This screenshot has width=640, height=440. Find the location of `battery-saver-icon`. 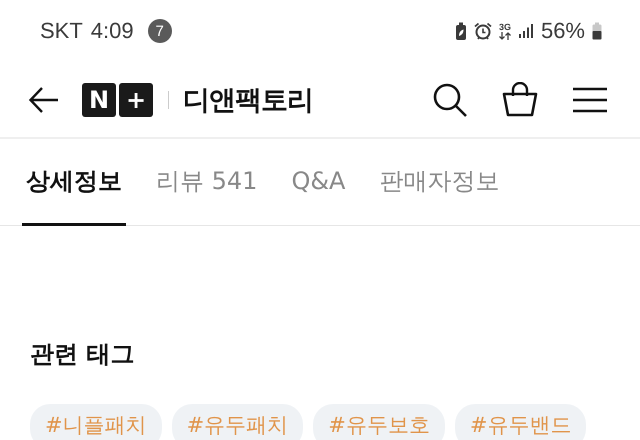

battery-saver-icon is located at coordinates (460, 31).